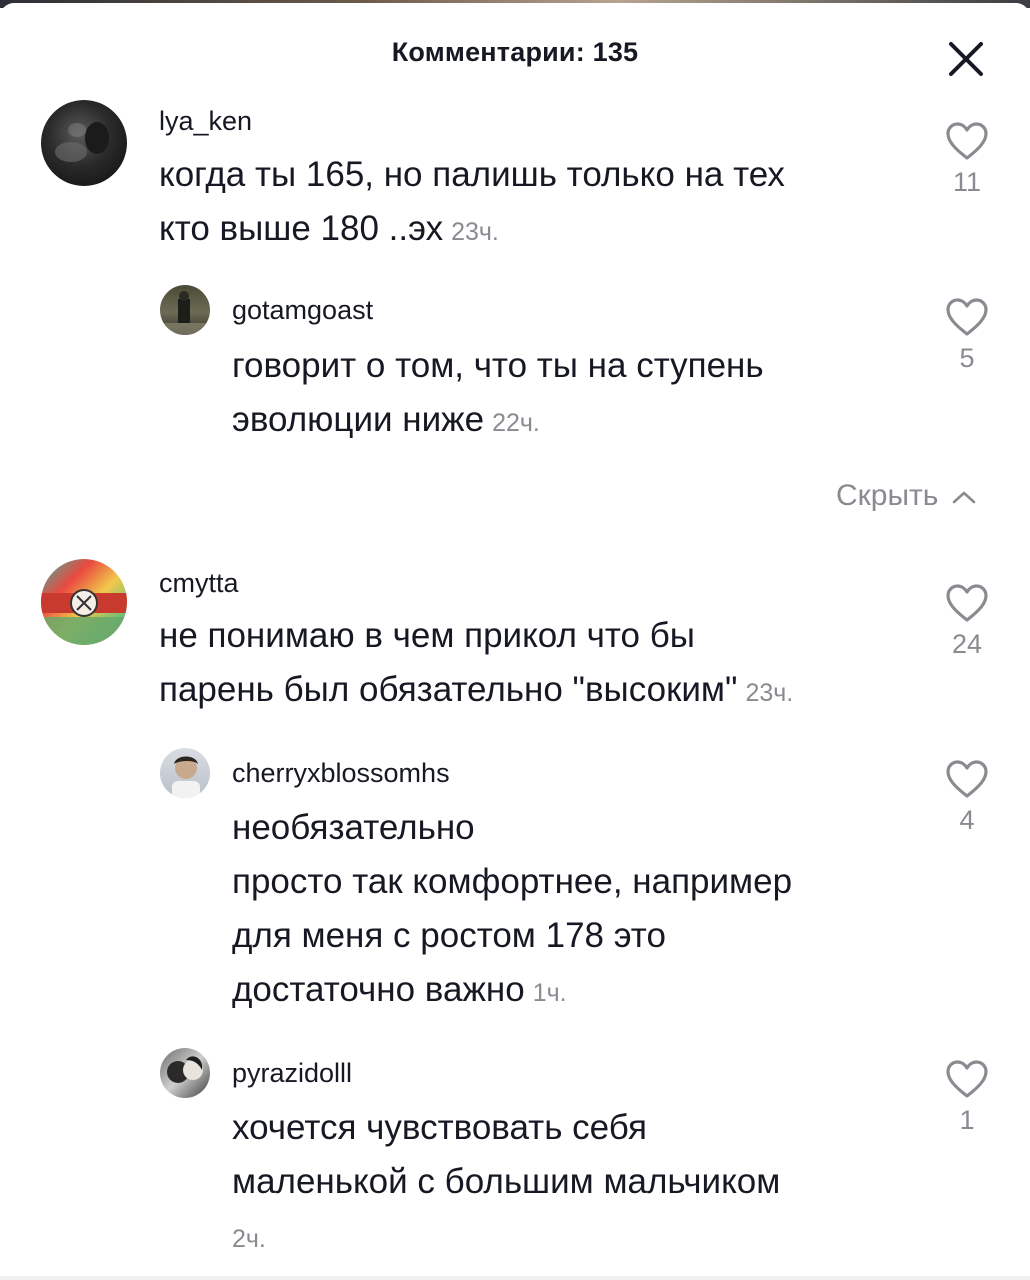 This screenshot has height=1280, width=1030. What do you see at coordinates (448, 689) in the screenshot?
I see `comment-line: парень был обязательно "высоким"` at bounding box center [448, 689].